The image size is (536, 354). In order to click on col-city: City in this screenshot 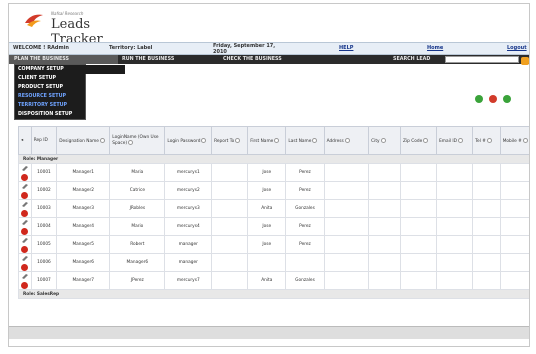, I will do `click(384, 140)`.